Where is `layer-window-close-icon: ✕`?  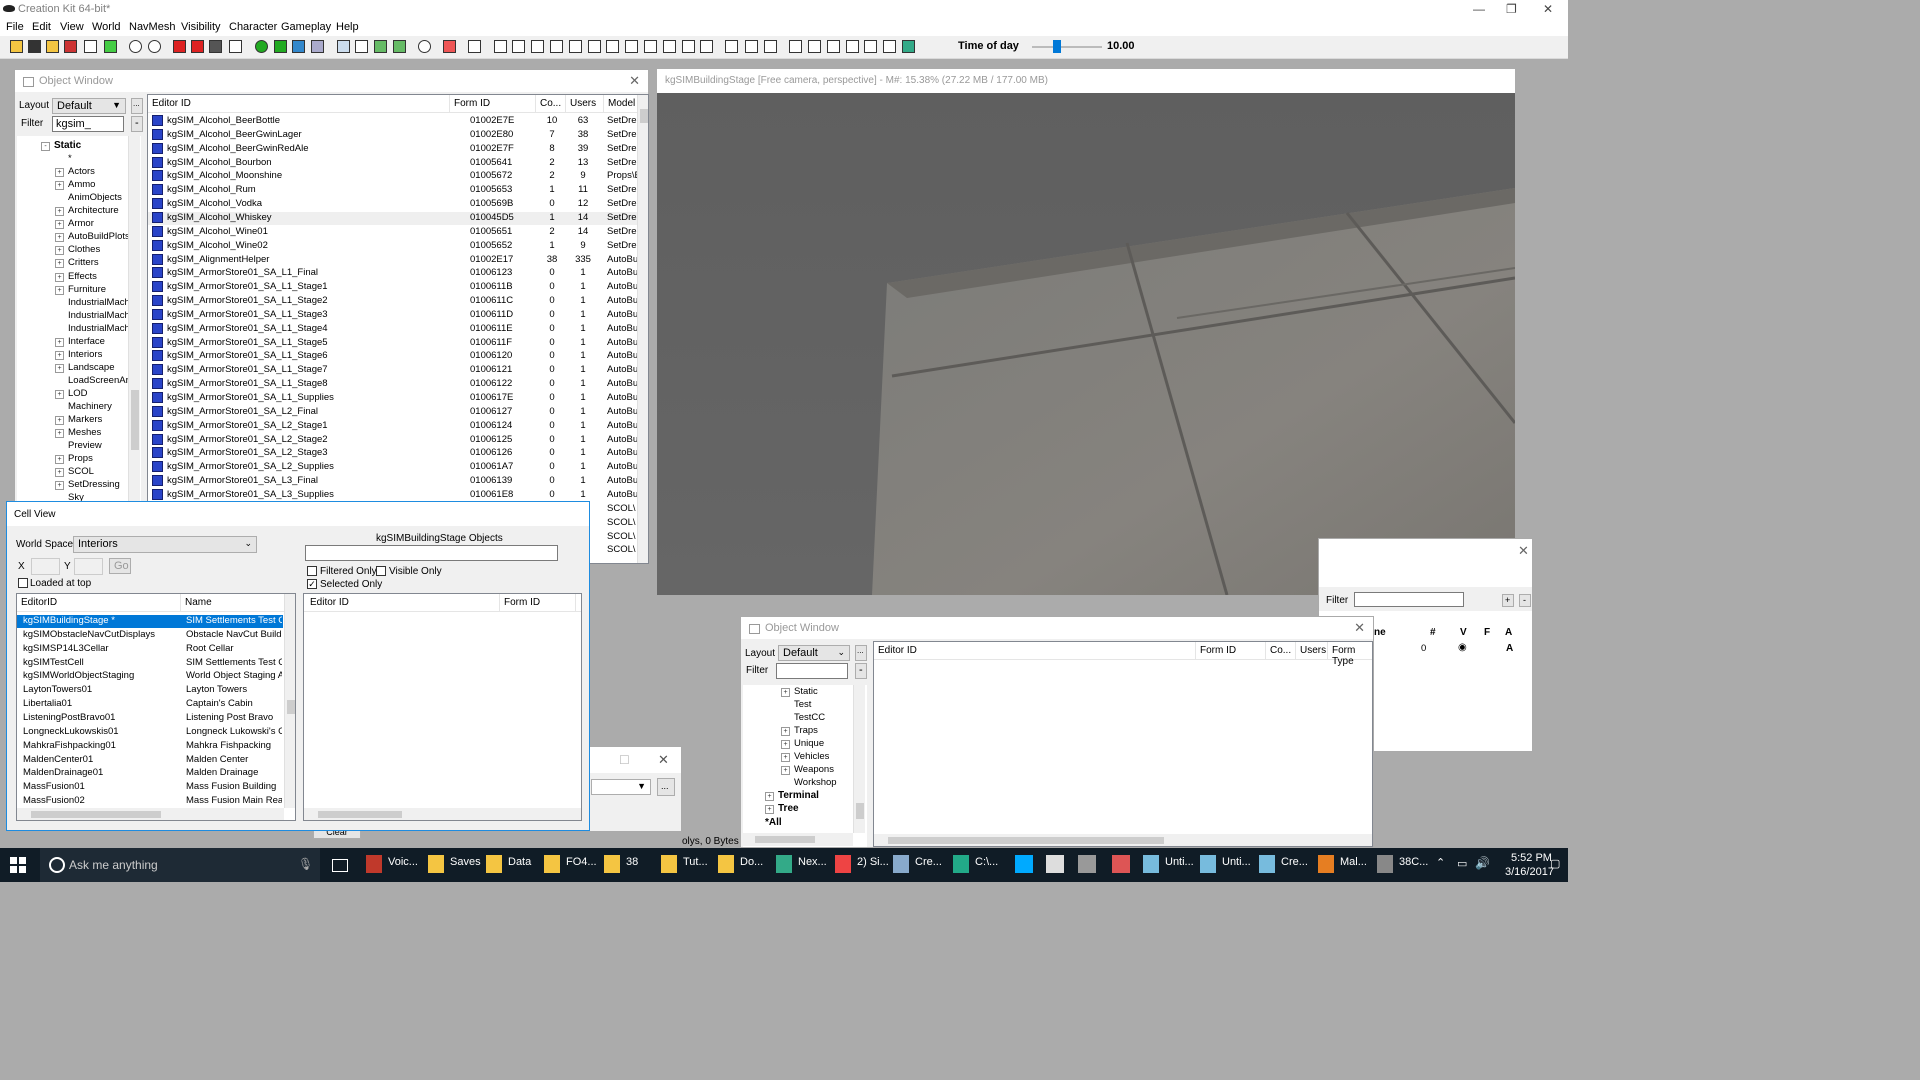
layer-window-close-icon: ✕ is located at coordinates (1523, 551).